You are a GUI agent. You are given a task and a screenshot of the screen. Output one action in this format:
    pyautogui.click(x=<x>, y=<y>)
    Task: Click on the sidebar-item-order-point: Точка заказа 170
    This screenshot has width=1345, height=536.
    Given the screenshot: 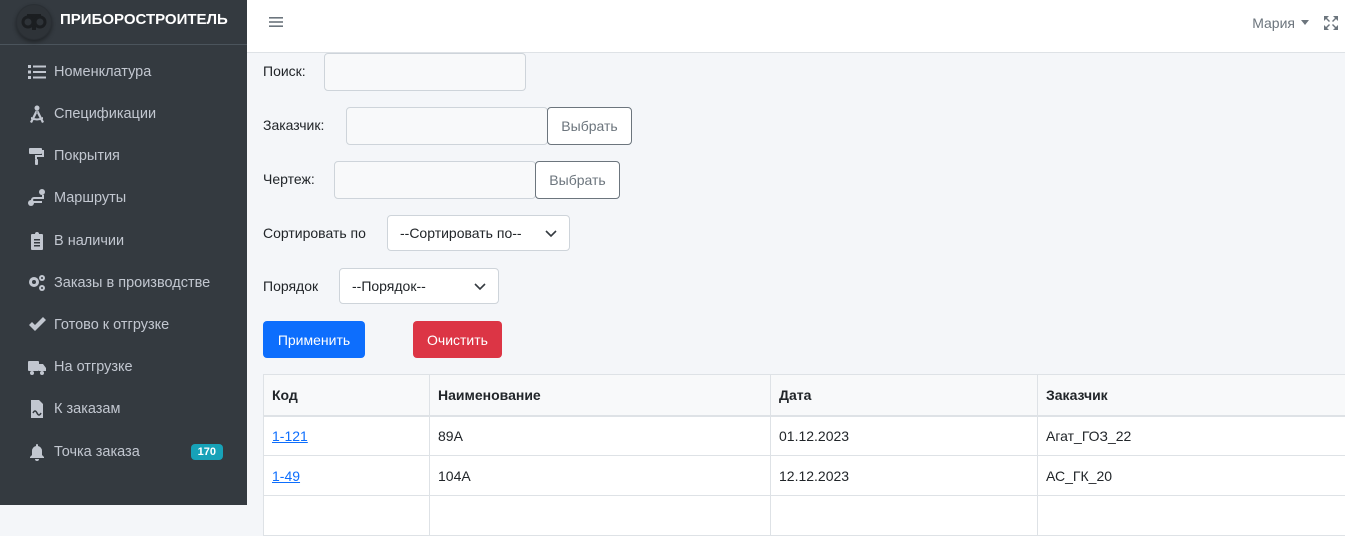 What is the action you would take?
    pyautogui.click(x=123, y=452)
    